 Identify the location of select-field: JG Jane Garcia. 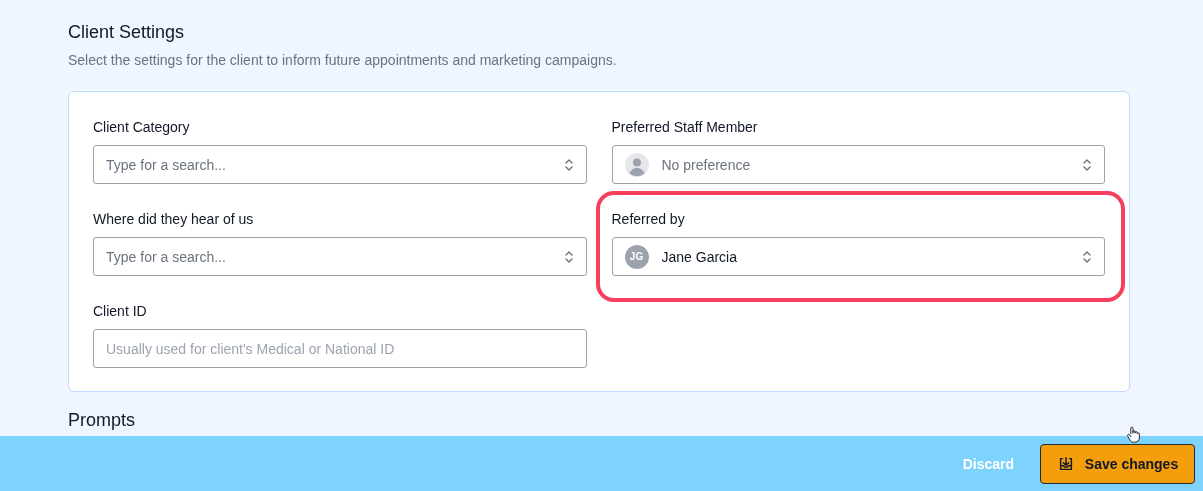
(858, 256).